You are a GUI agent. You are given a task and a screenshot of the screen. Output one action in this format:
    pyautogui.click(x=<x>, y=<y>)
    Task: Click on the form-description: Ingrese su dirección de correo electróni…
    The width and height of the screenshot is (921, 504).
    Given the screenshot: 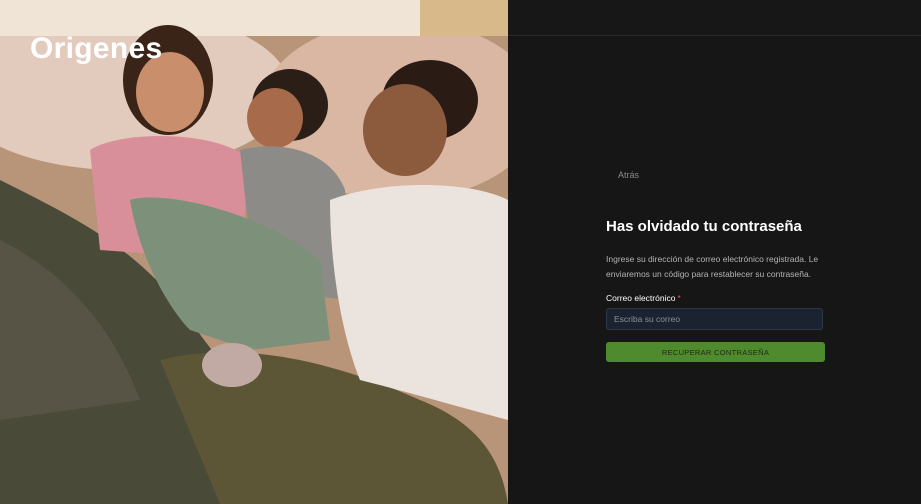 What is the action you would take?
    pyautogui.click(x=712, y=266)
    